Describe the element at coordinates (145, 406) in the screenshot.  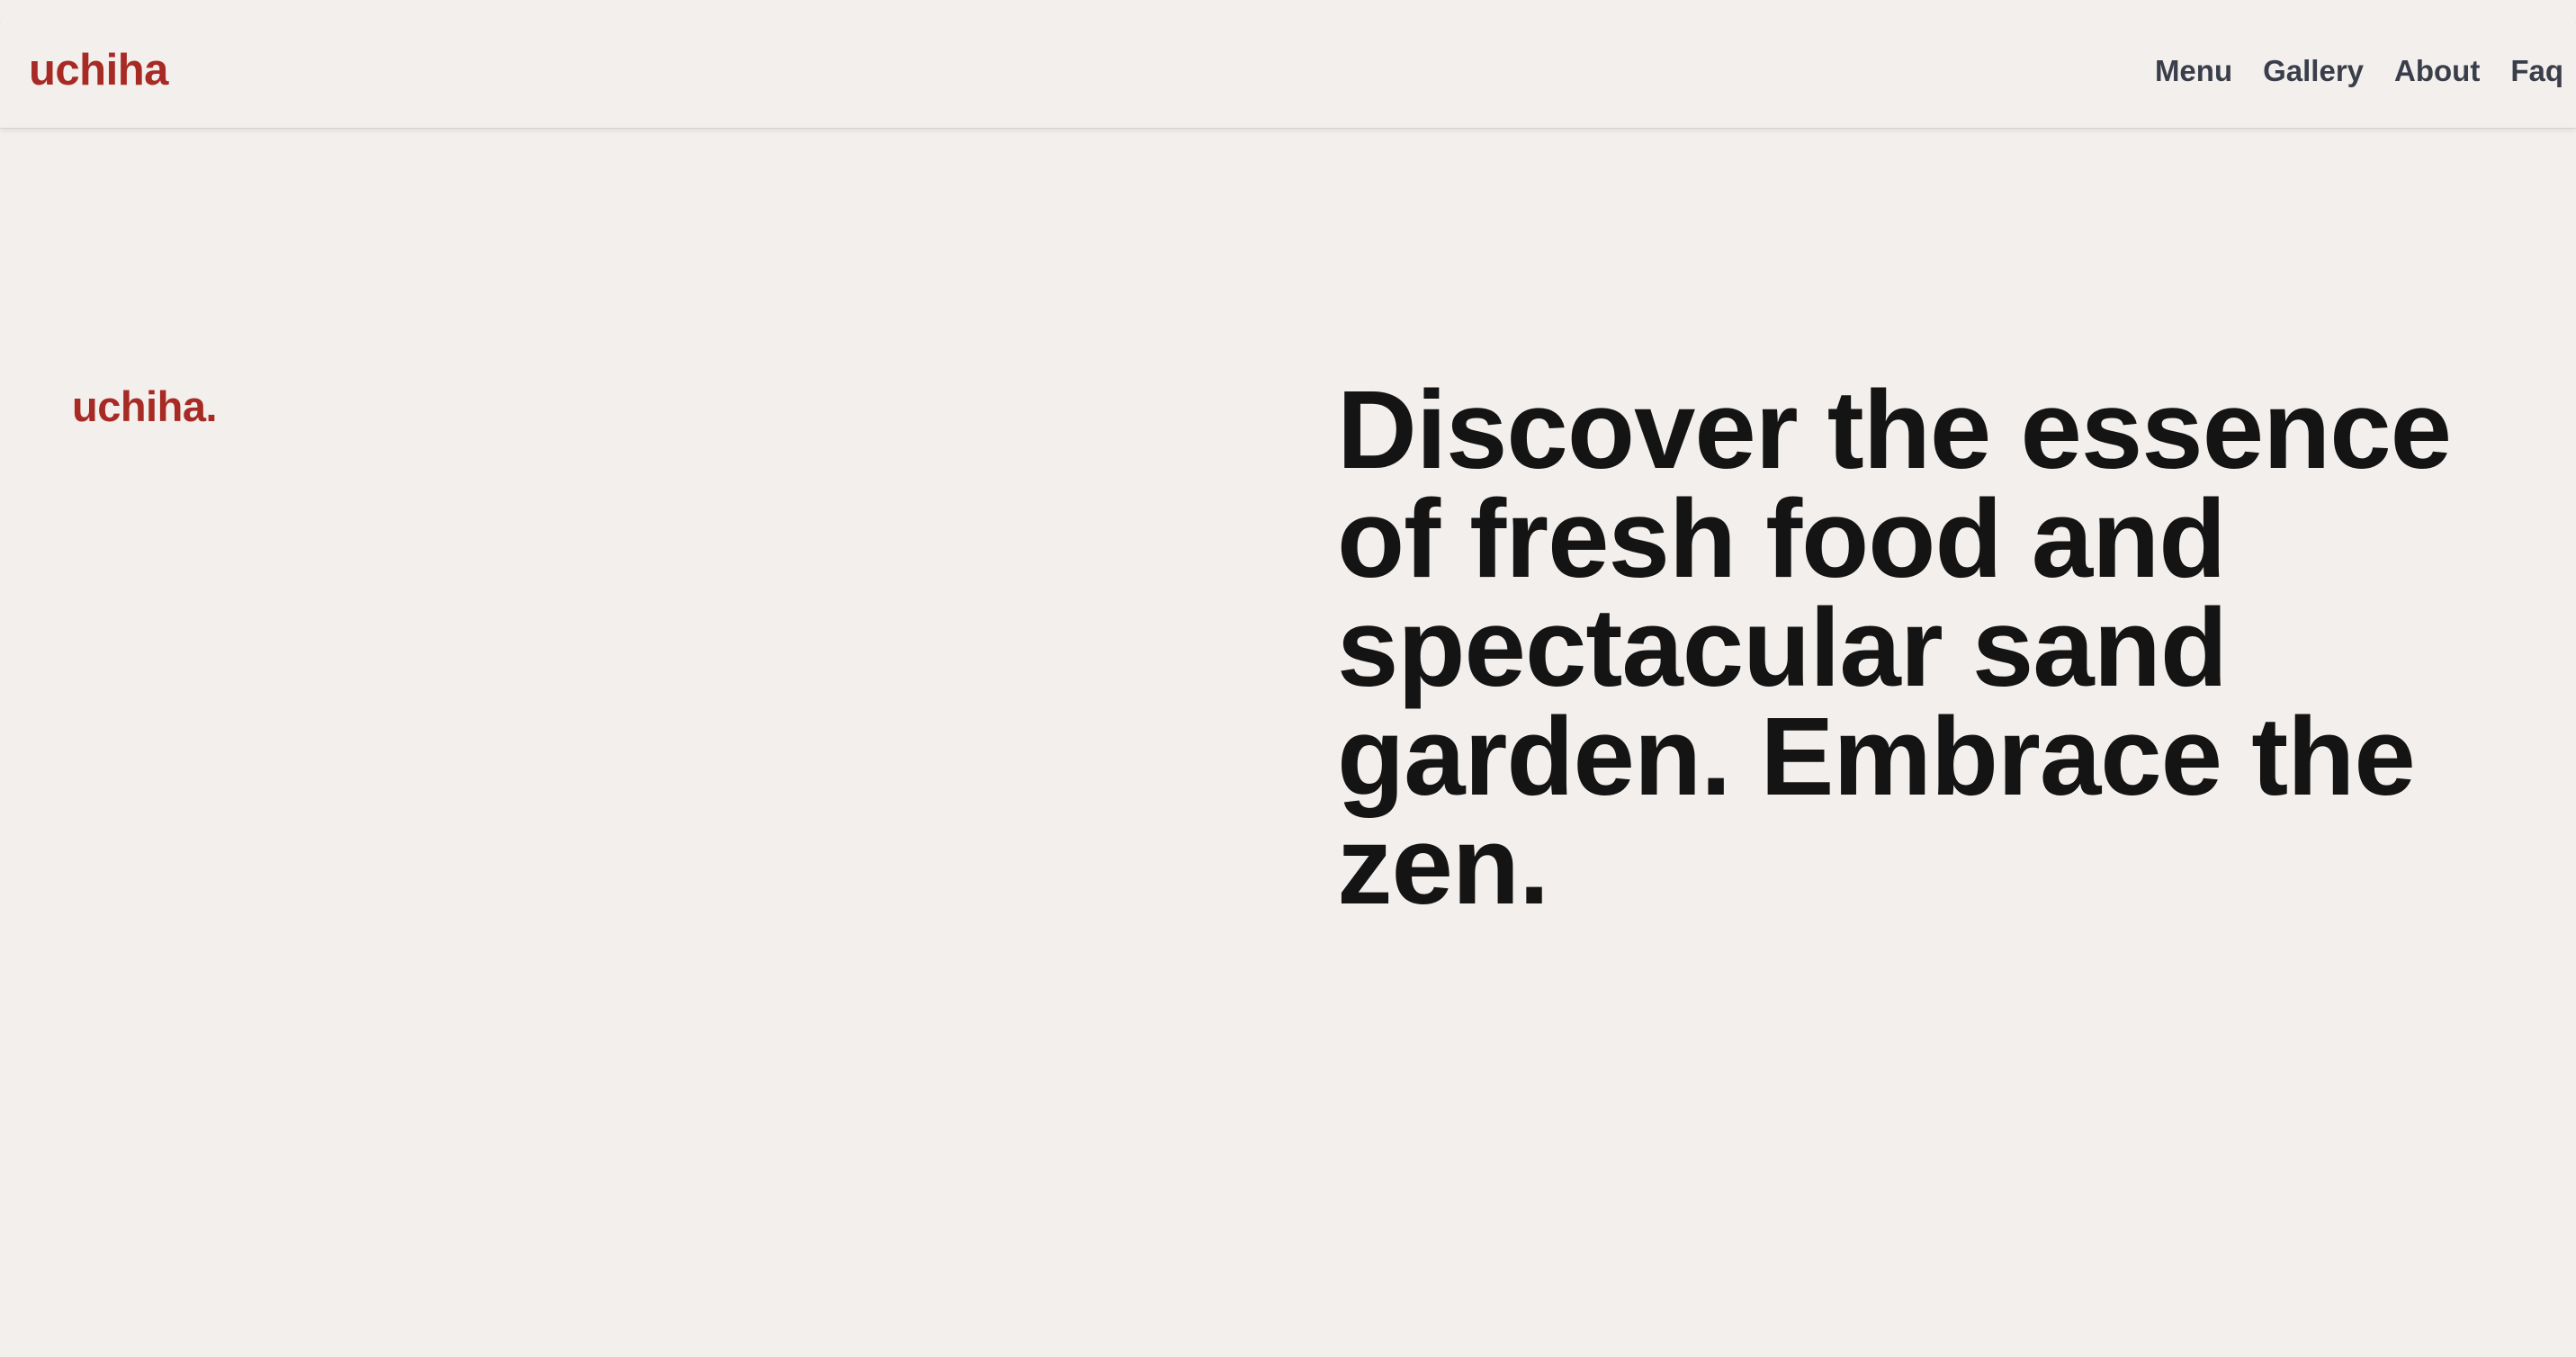
I see `hero-logo: uchiha.` at that location.